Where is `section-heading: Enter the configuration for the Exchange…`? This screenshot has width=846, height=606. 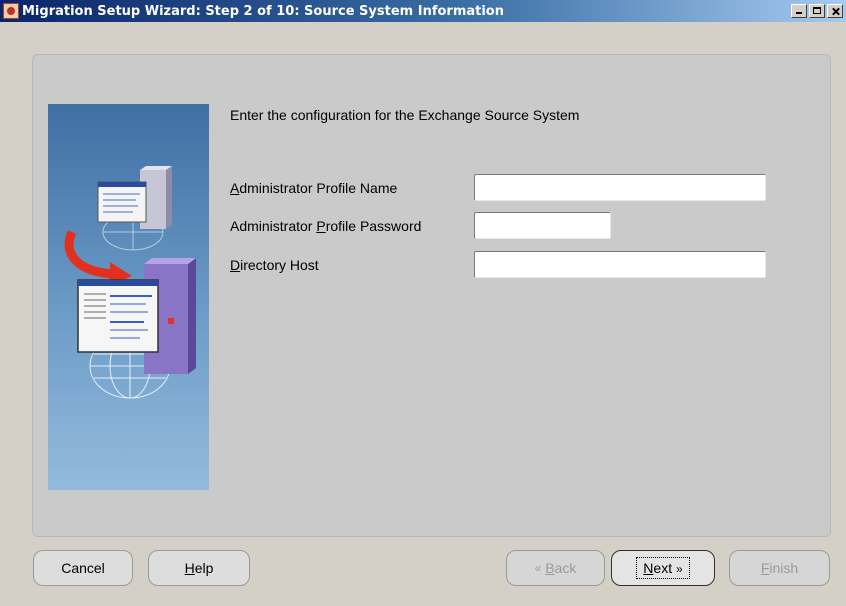
section-heading: Enter the configuration for the Exchange… is located at coordinates (405, 115).